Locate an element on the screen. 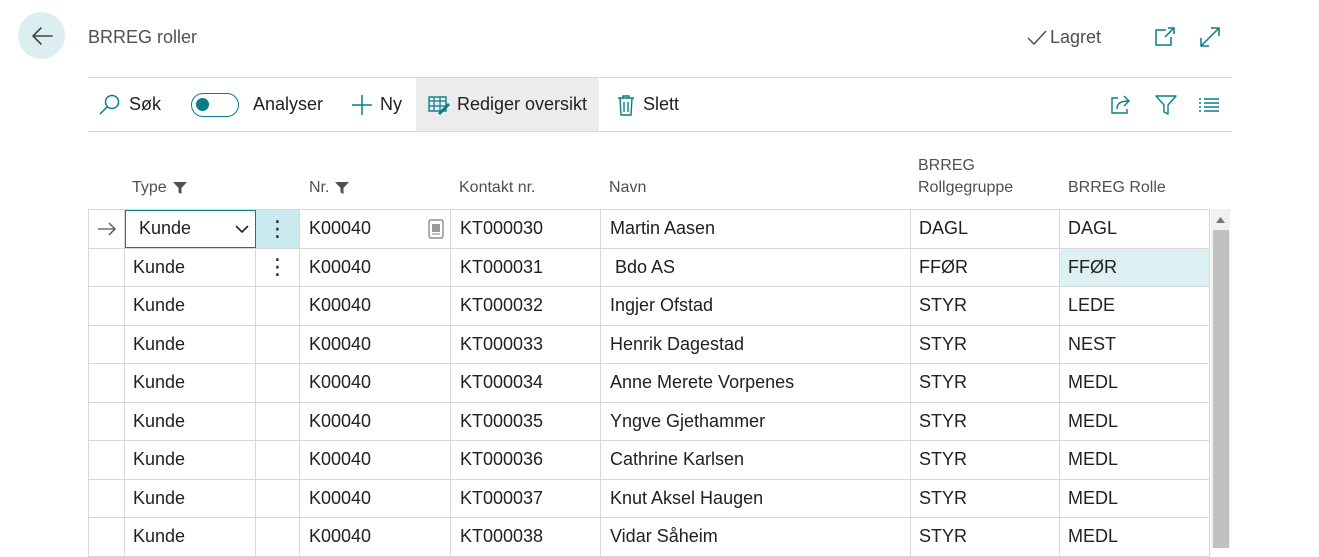  open-in-new-window-button is located at coordinates (1165, 37).